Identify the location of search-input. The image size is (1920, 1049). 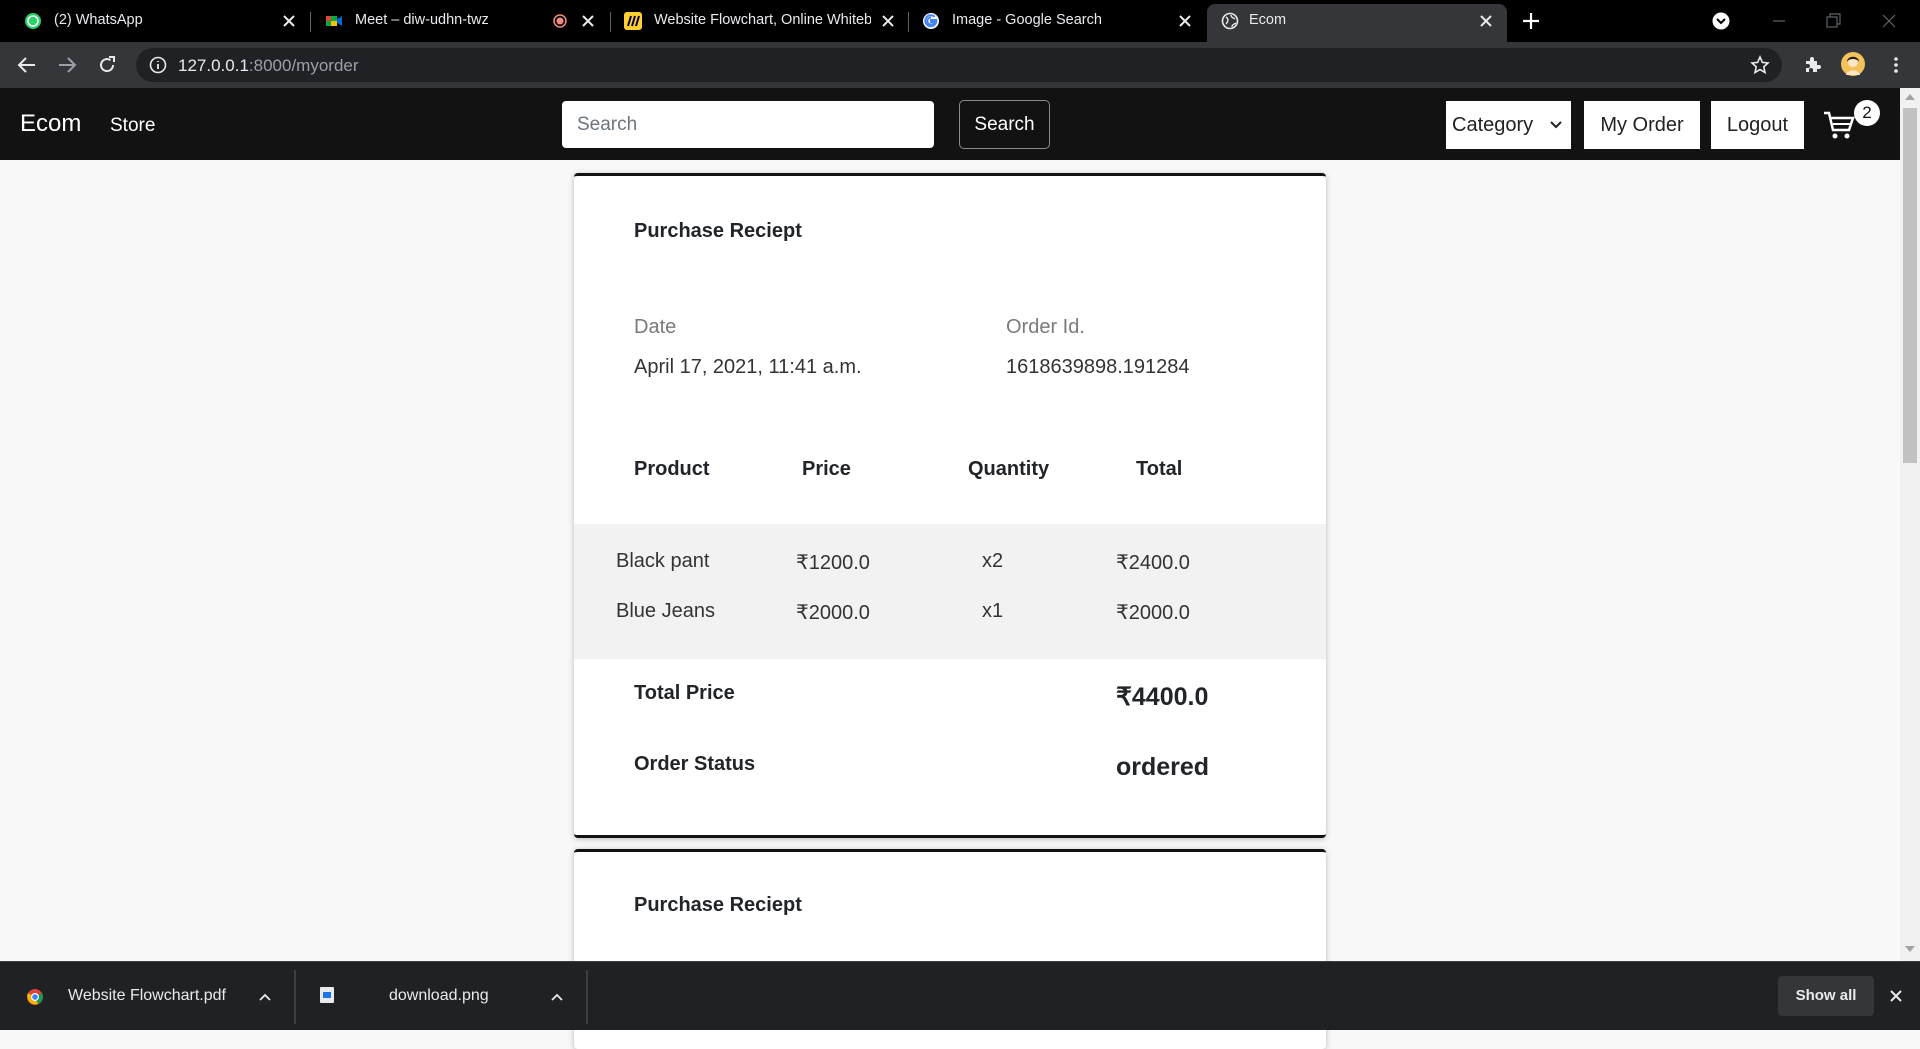
(748, 124).